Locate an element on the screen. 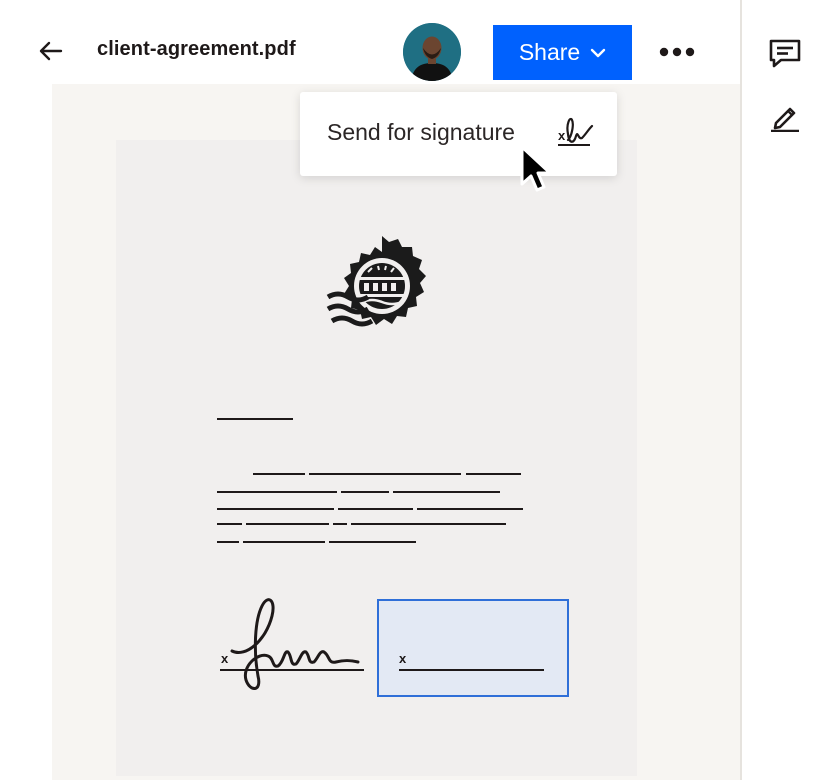 This screenshot has height=780, width=827. pencil-icon is located at coordinates (785, 116).